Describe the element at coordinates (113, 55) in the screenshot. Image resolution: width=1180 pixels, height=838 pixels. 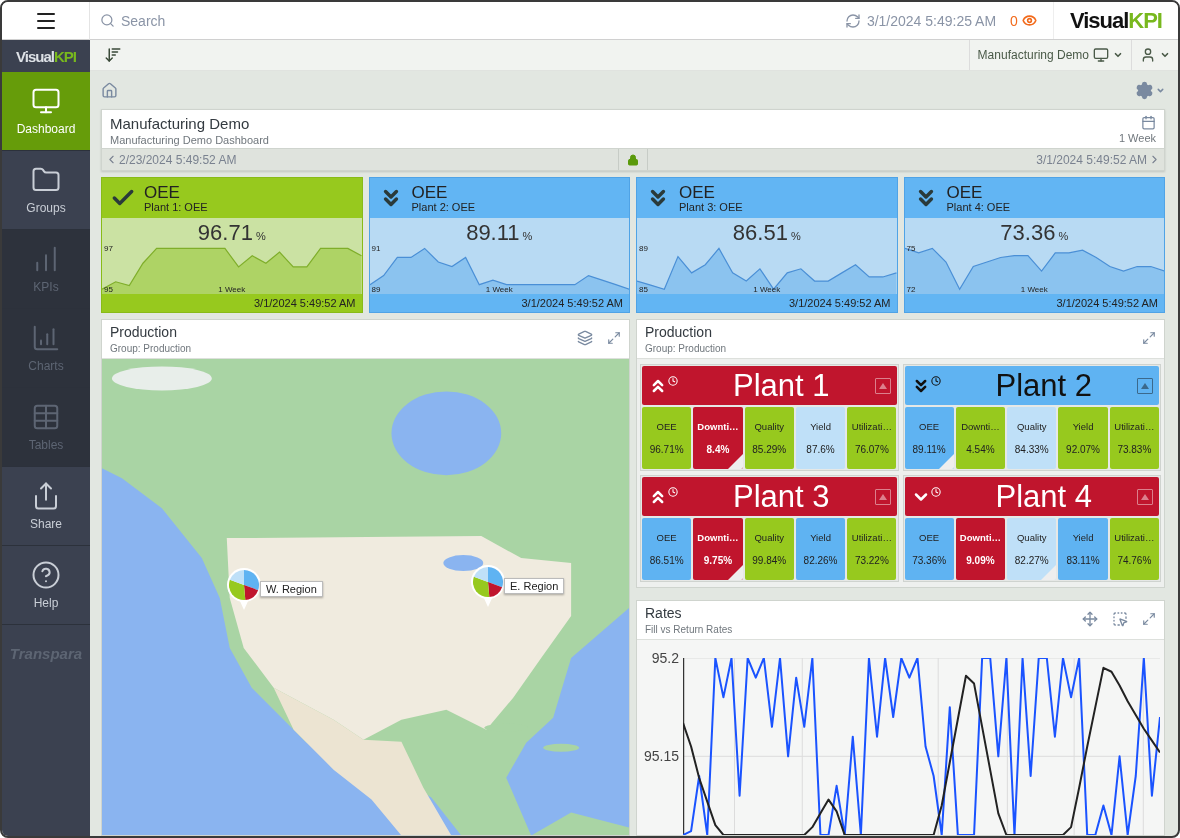
I see `sort-button` at that location.